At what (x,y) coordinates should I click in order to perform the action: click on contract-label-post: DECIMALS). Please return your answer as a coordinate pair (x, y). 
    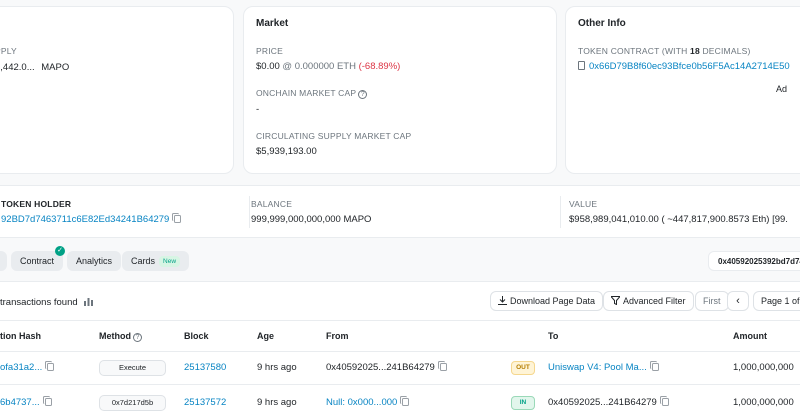
    Looking at the image, I should click on (725, 51).